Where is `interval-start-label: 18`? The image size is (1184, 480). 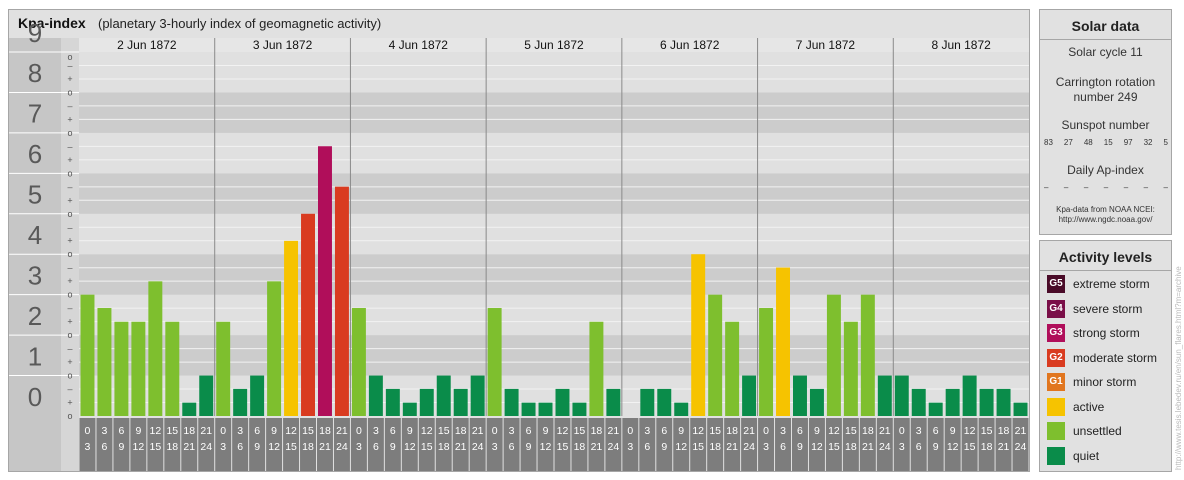
interval-start-label: 18 is located at coordinates (189, 431).